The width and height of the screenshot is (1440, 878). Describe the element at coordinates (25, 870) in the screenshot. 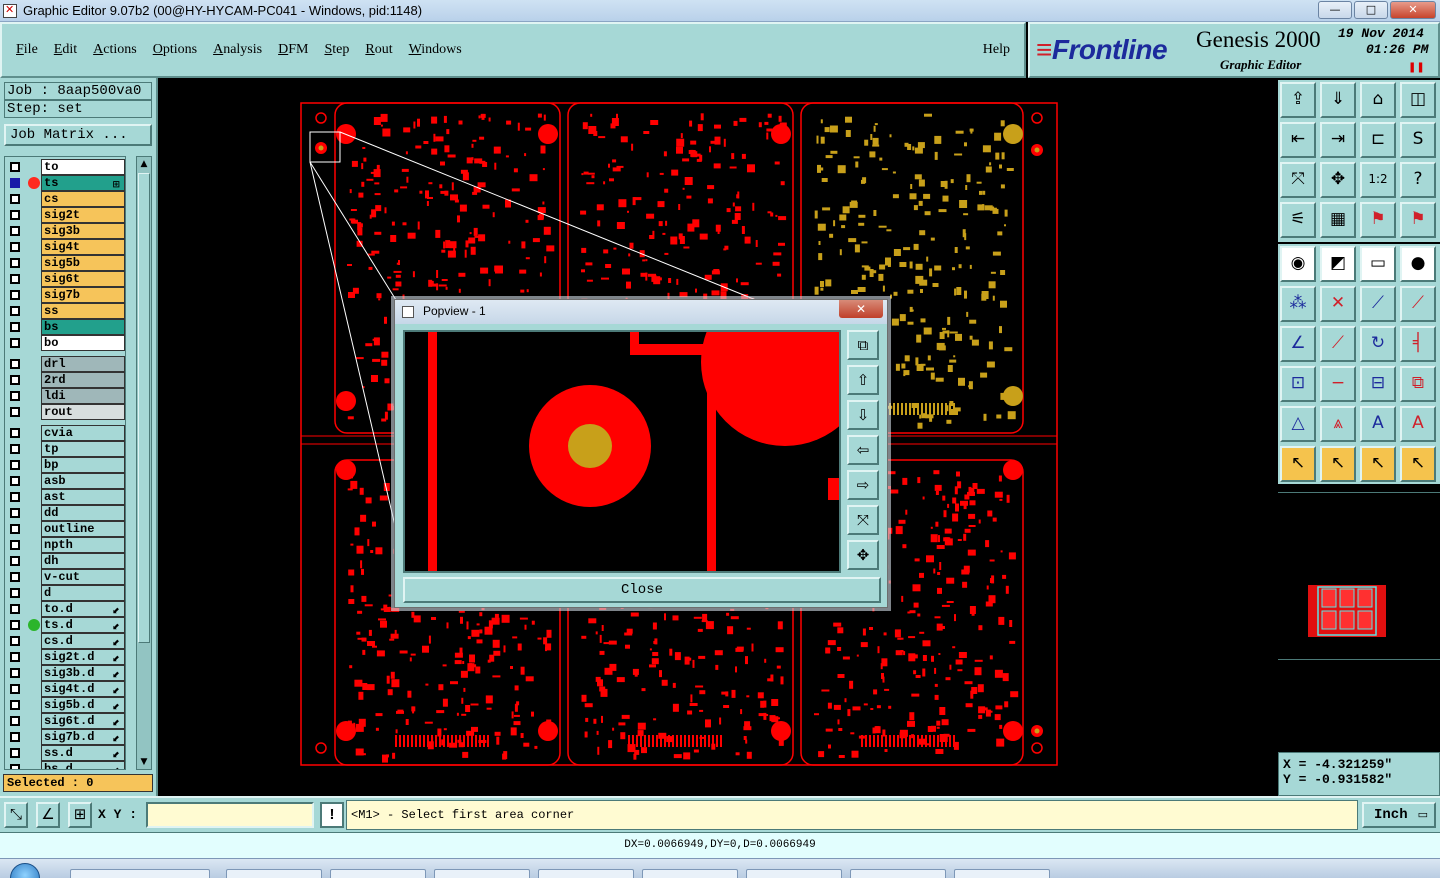

I see `start-button` at that location.